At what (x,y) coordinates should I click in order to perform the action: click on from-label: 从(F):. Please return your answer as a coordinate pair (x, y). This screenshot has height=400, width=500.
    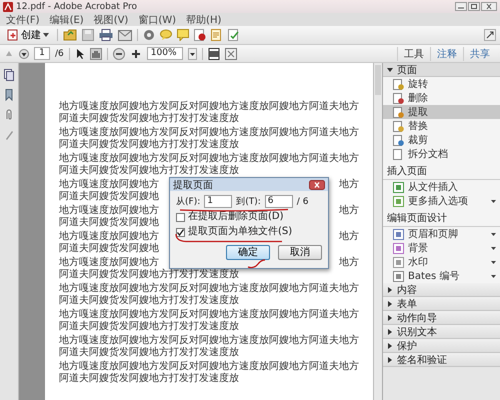
    Looking at the image, I should click on (188, 202).